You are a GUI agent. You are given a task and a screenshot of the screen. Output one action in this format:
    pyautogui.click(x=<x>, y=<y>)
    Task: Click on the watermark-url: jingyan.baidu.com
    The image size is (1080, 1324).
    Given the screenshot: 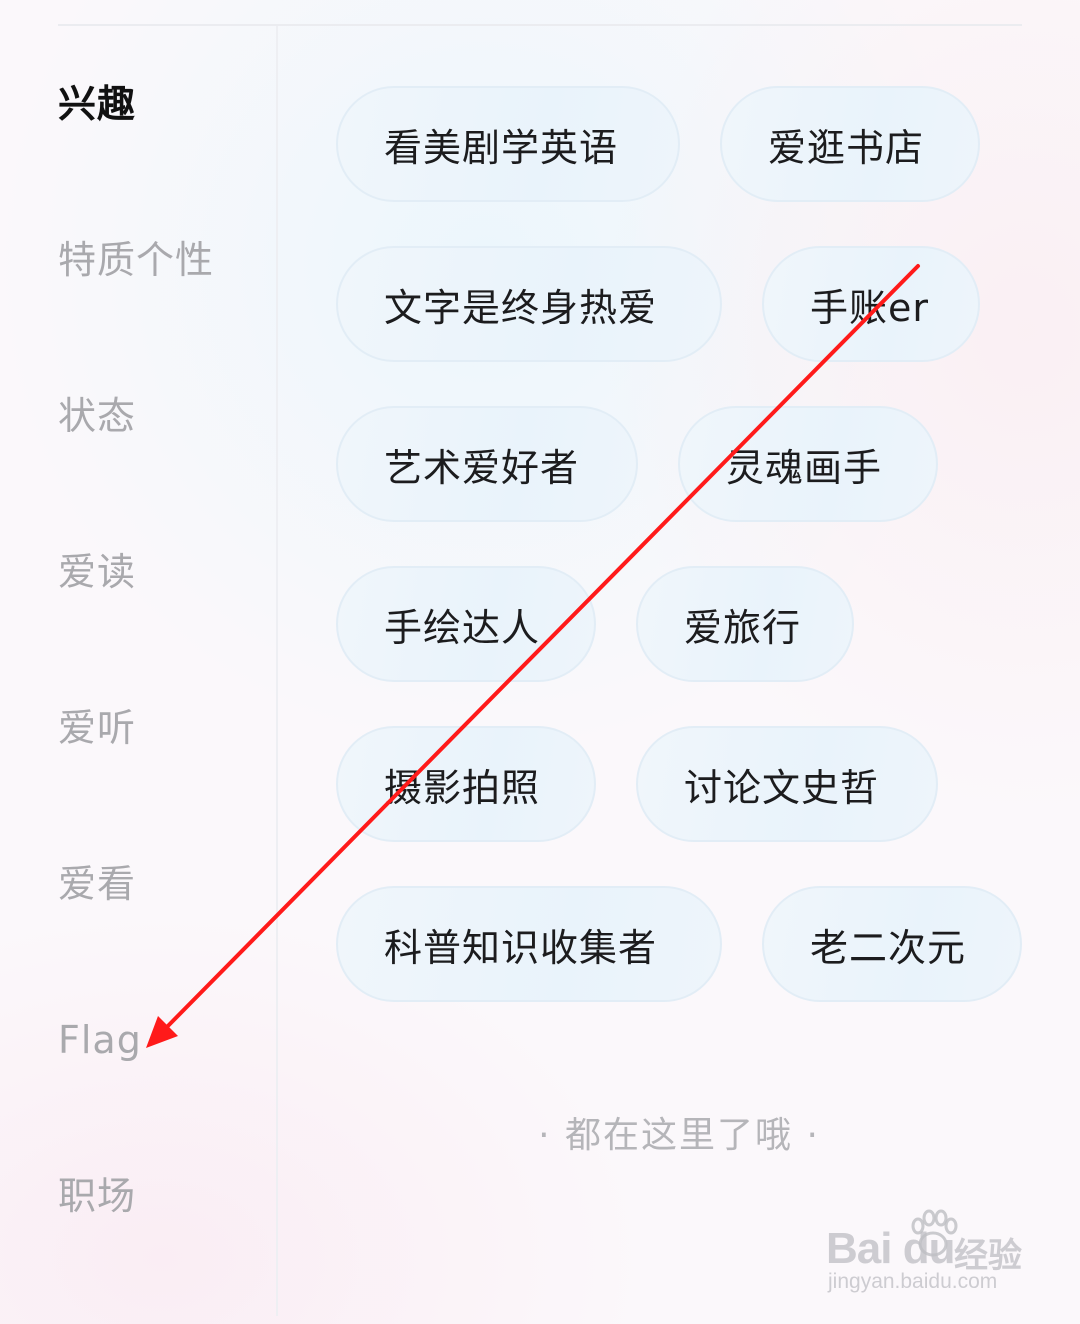 What is the action you would take?
    pyautogui.click(x=913, y=1281)
    